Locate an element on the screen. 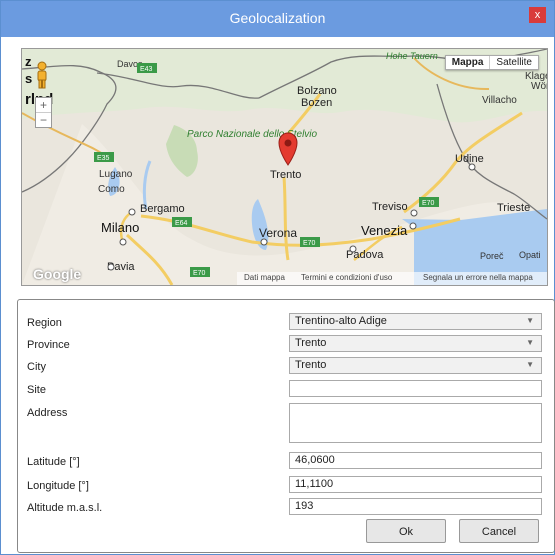 This screenshot has height=555, width=555. label-trieste: Trieste is located at coordinates (513, 208).